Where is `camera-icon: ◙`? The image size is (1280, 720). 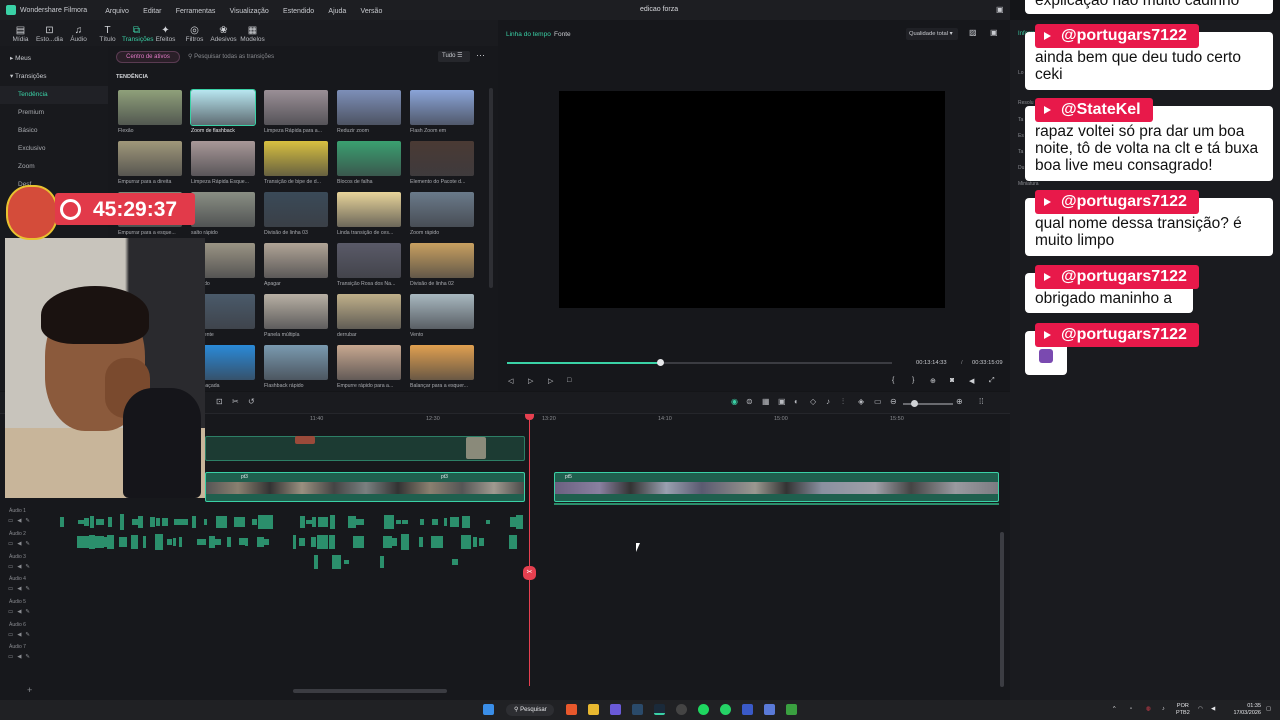 camera-icon: ◙ is located at coordinates (952, 380).